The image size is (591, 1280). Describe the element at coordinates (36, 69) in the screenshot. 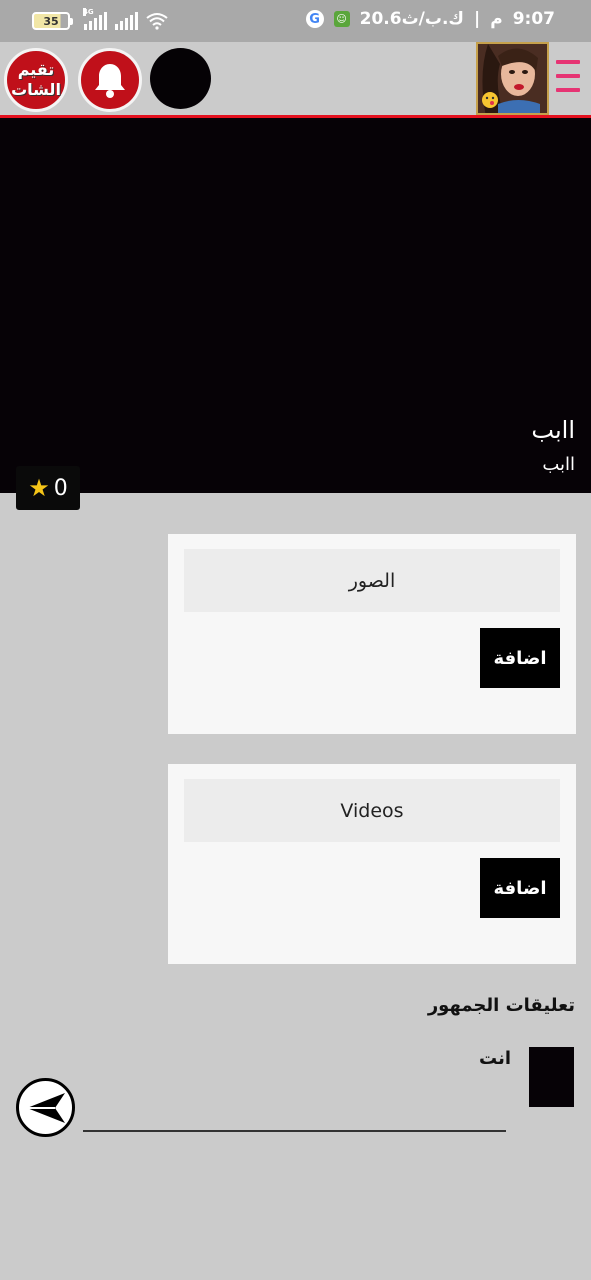

I see `rate-chat-line1: تقيم` at that location.